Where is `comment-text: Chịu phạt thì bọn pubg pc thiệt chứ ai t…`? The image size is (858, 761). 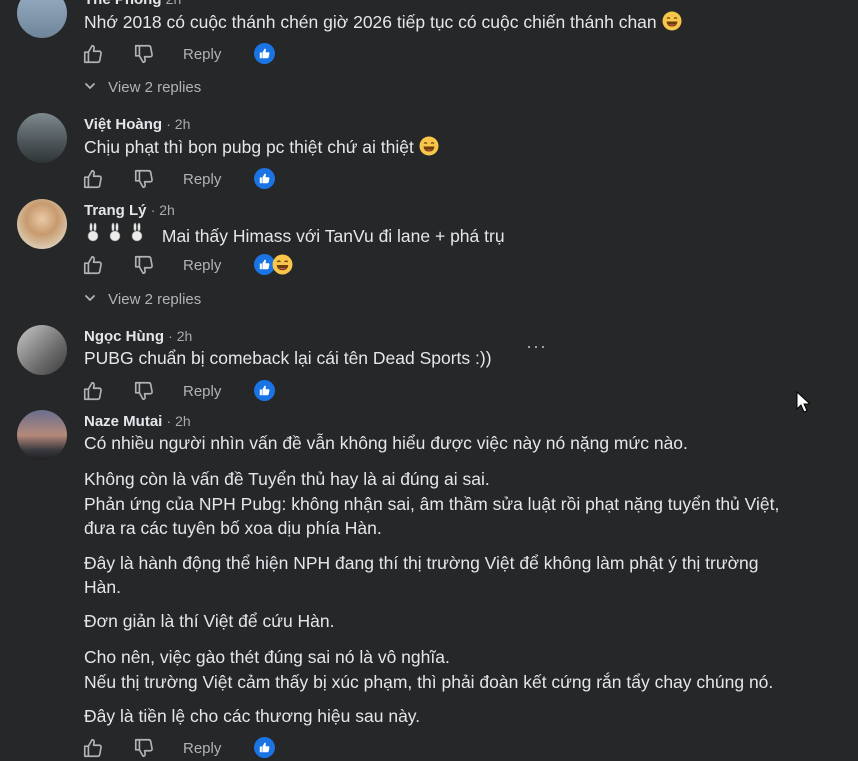 comment-text: Chịu phạt thì bọn pubg pc thiệt chứ ai t… is located at coordinates (261, 147).